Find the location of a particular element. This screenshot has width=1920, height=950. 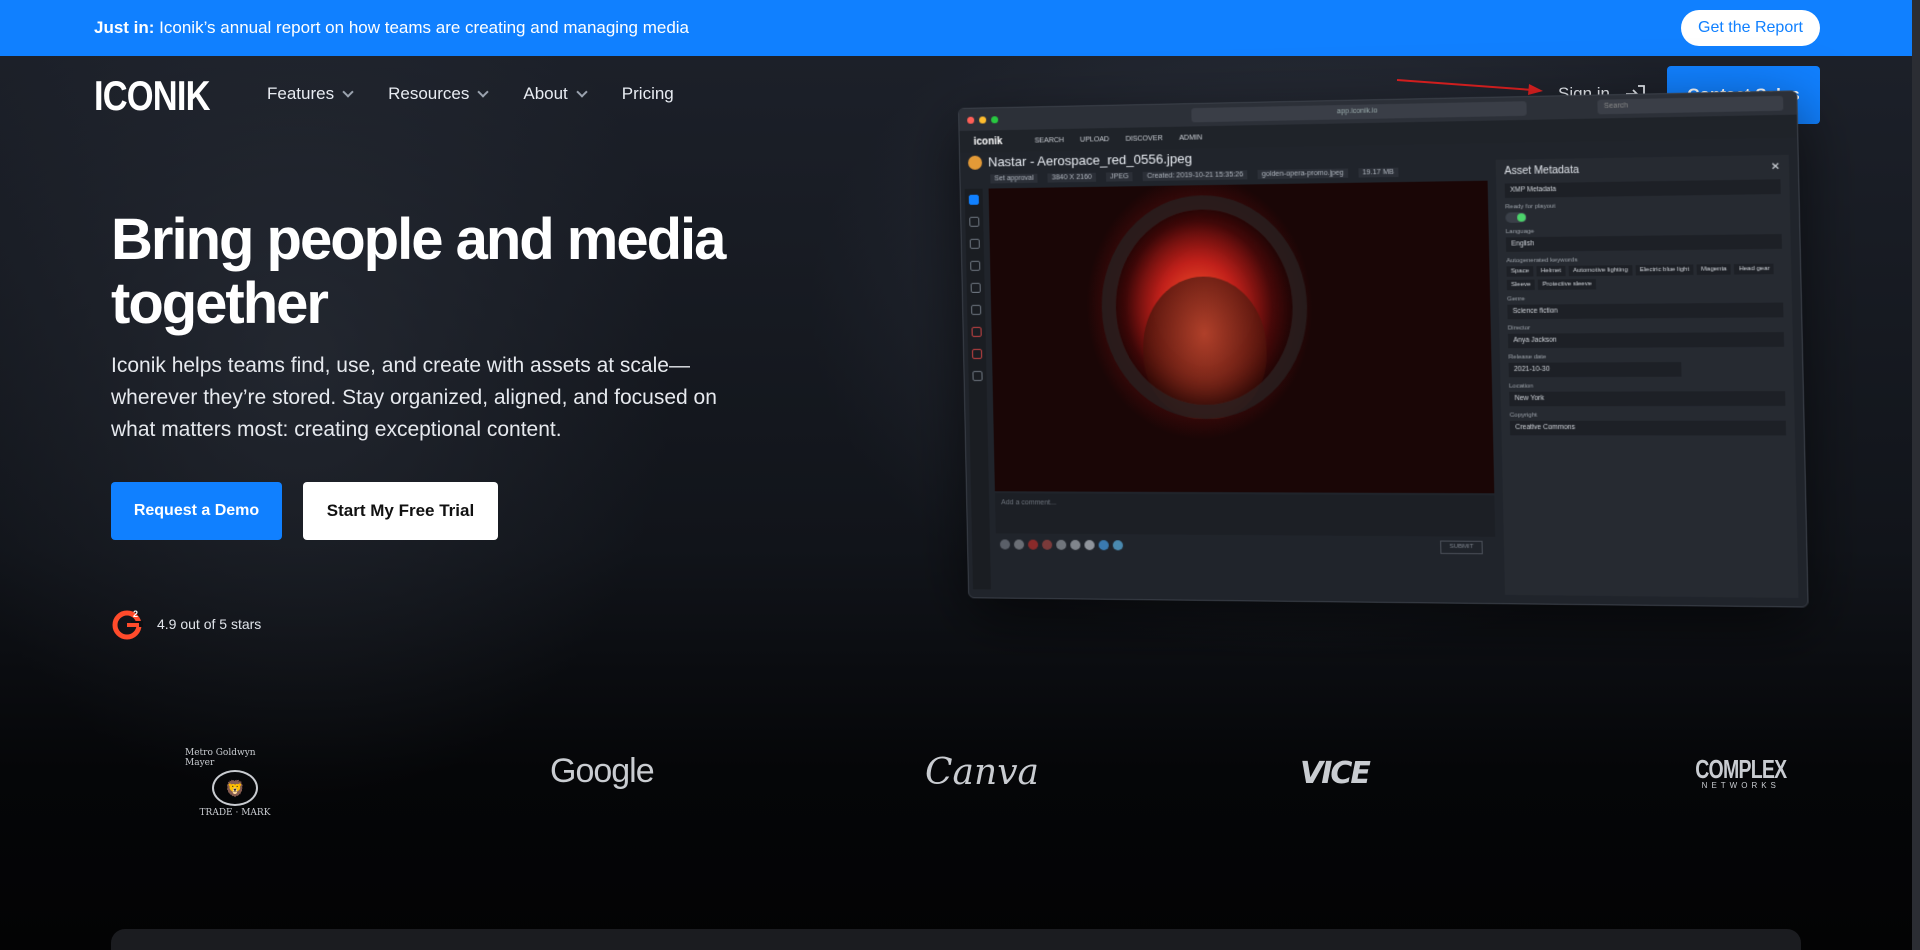

mock-color-swatches is located at coordinates (1061, 544).